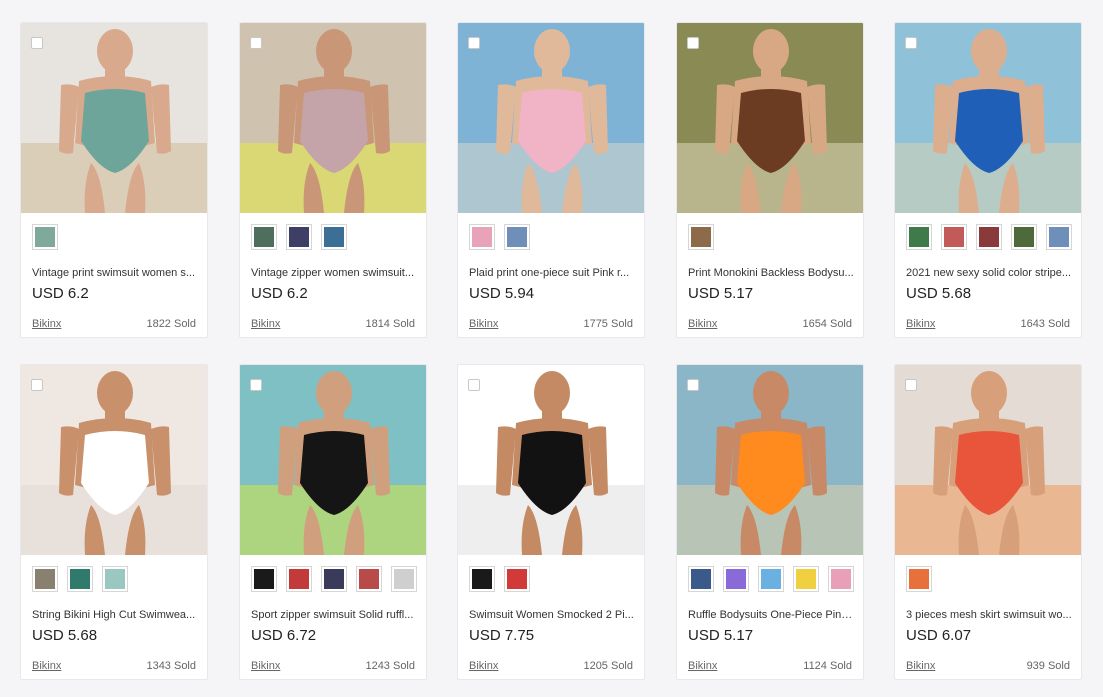  What do you see at coordinates (502, 293) in the screenshot?
I see `product-price: USD 5.94` at bounding box center [502, 293].